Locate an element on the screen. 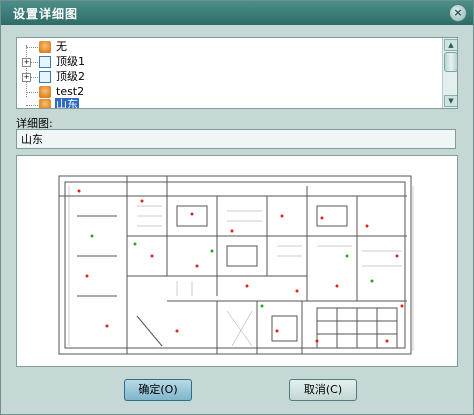 The width and height of the screenshot is (474, 415). close-icon: × is located at coordinates (458, 13).